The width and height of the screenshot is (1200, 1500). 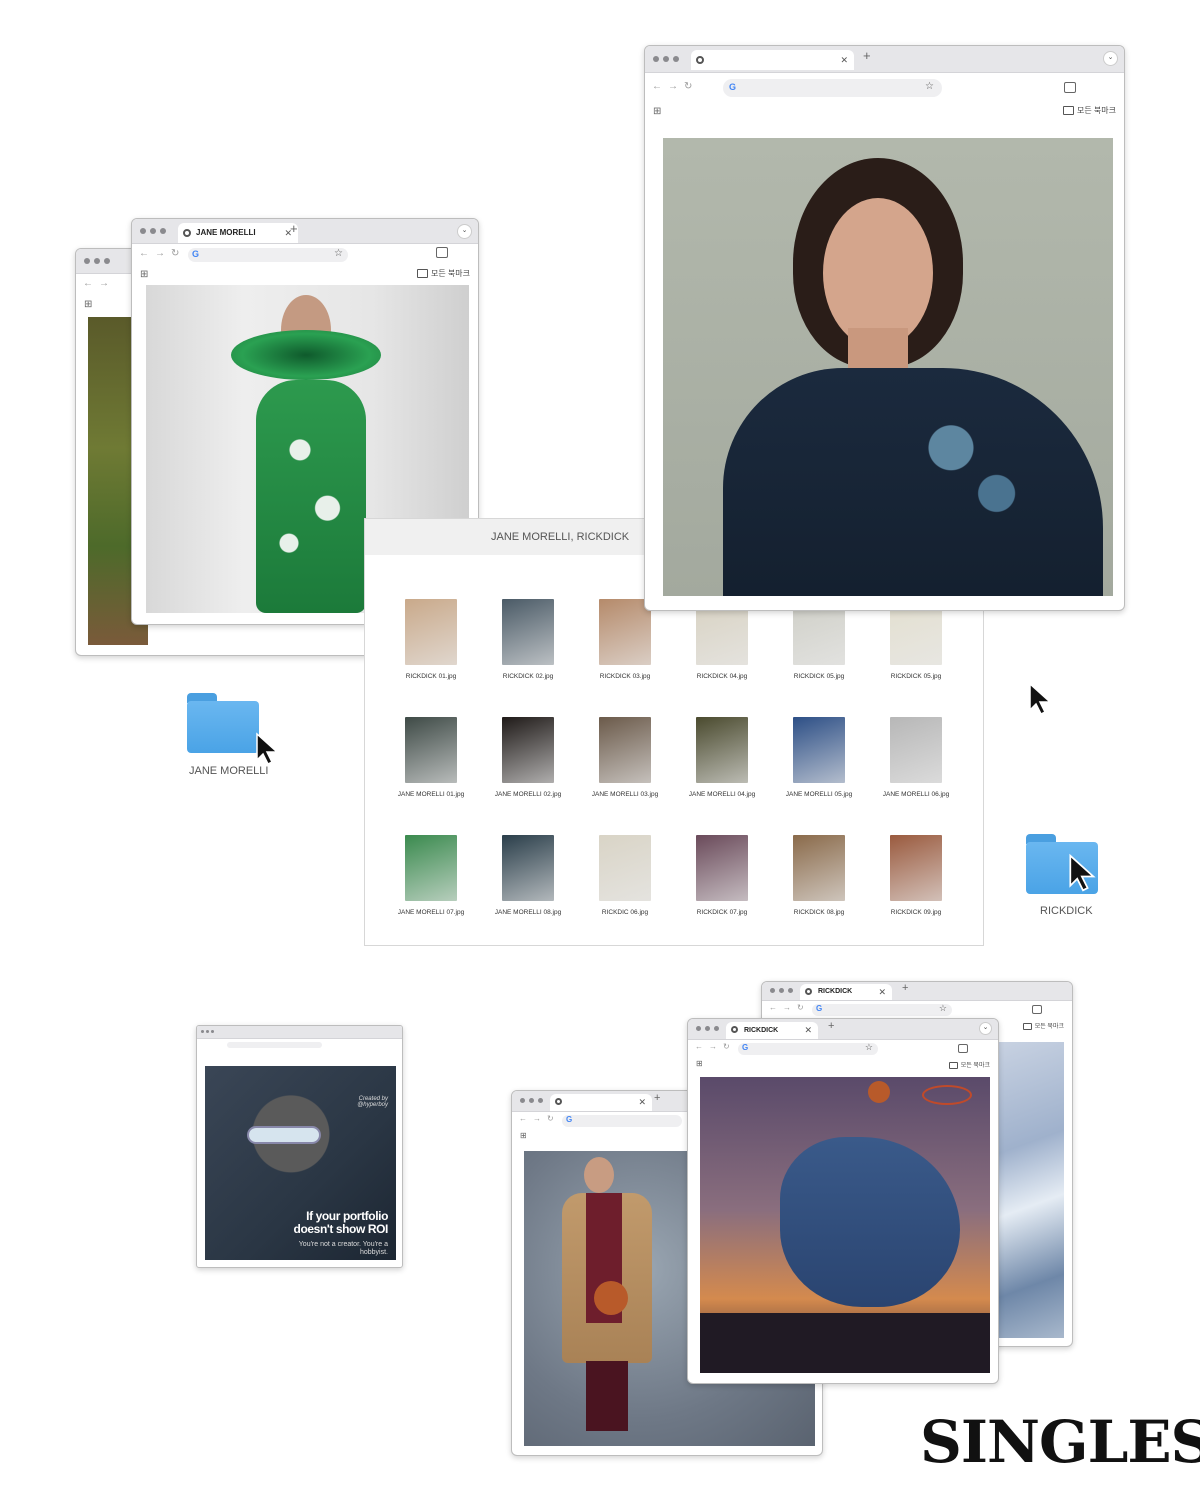 I want to click on singles-logo: SINGLES, so click(x=1060, y=1442).